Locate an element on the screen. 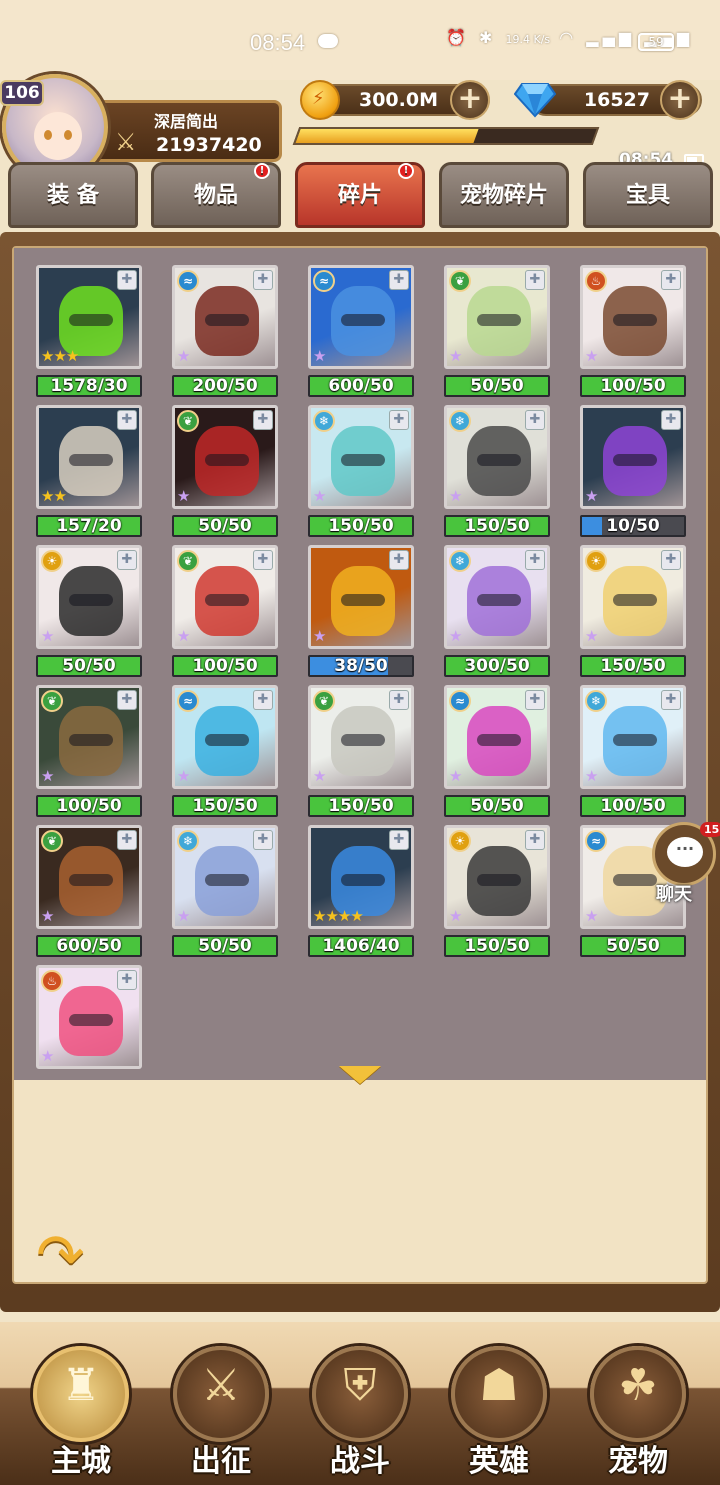 This screenshot has height=1485, width=720. fragment-card-teal-hair-girl: ✚ ❄ ★ 150/50 is located at coordinates (361, 471).